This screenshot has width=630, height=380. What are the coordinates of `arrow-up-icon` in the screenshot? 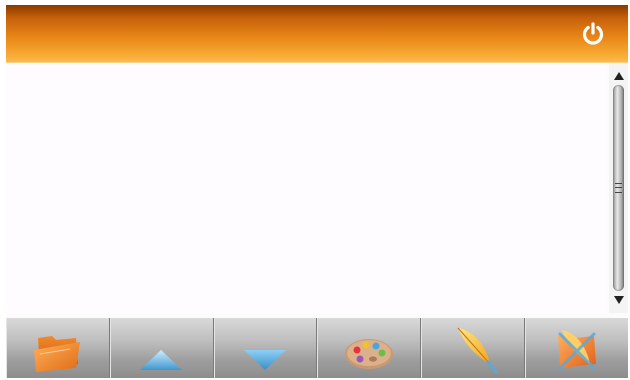 It's located at (618, 76).